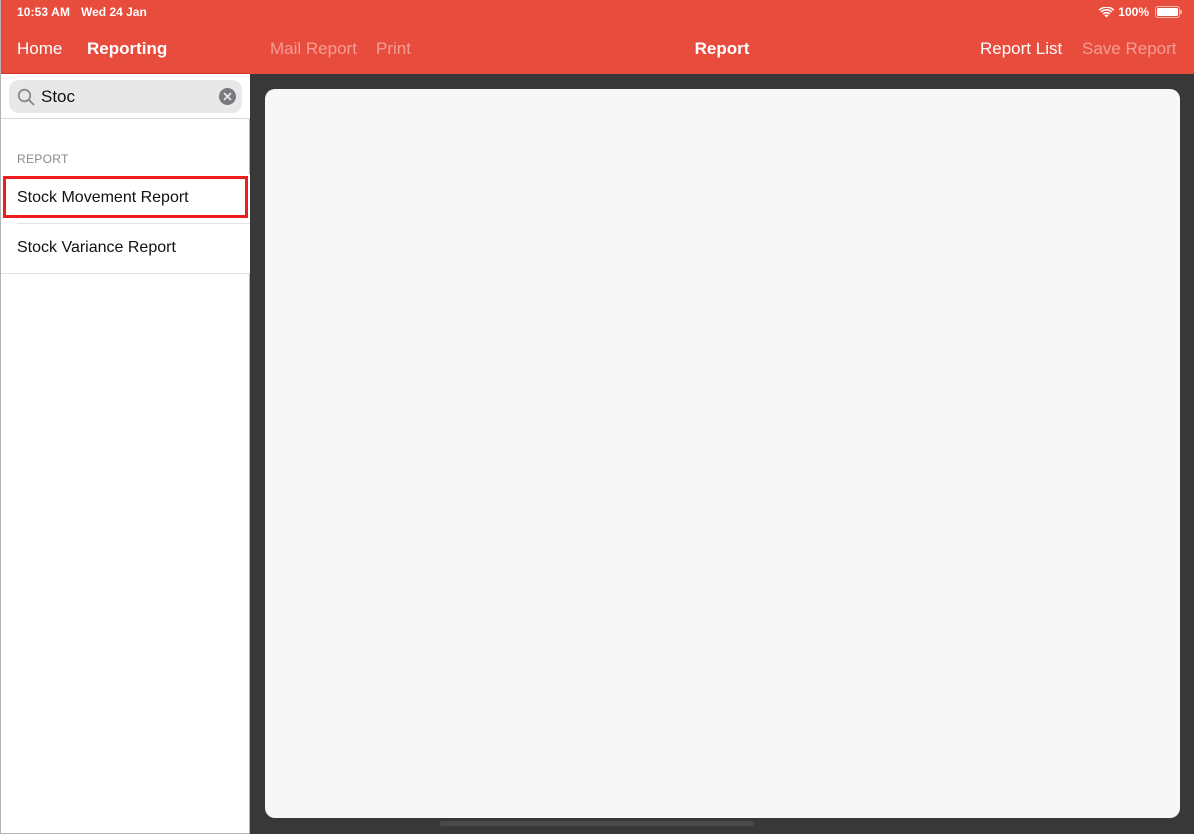 The height and width of the screenshot is (834, 1194). I want to click on print-button: Print, so click(393, 49).